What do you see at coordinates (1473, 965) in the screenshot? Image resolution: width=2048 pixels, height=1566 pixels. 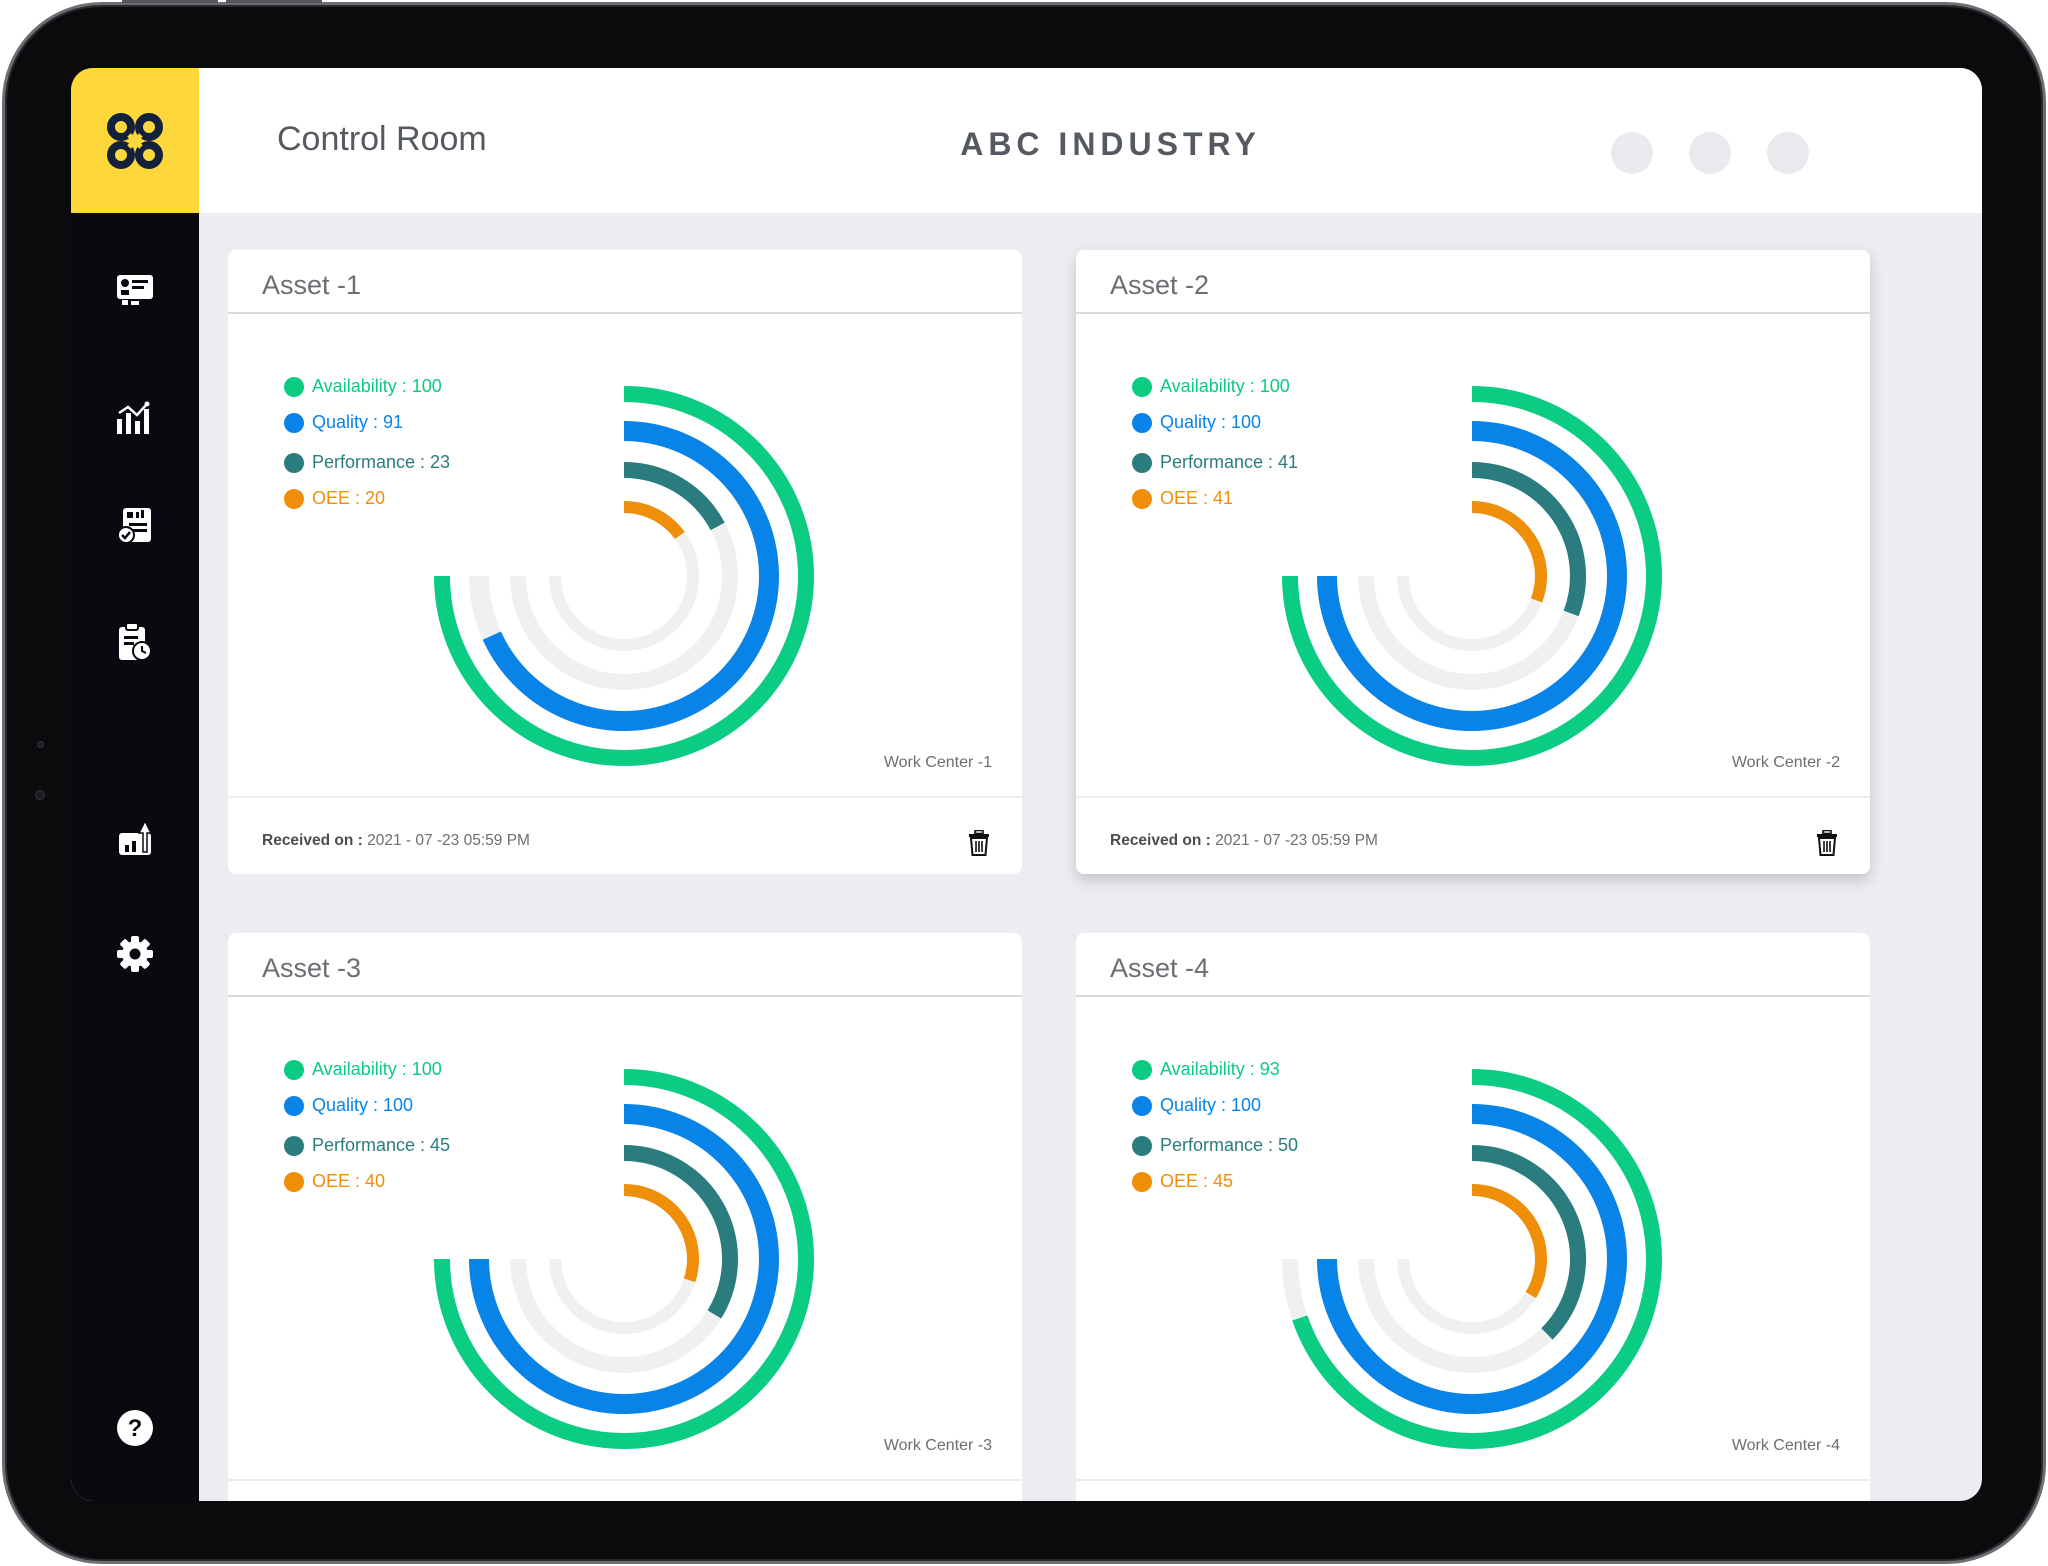 I see `card-header: Asset -4` at bounding box center [1473, 965].